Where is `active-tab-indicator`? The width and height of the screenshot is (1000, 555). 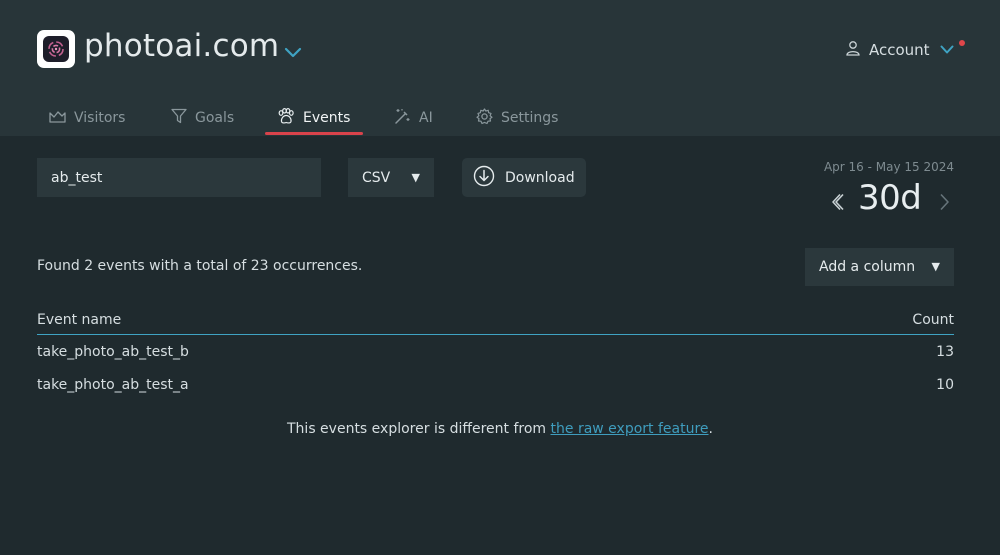
active-tab-indicator is located at coordinates (314, 133).